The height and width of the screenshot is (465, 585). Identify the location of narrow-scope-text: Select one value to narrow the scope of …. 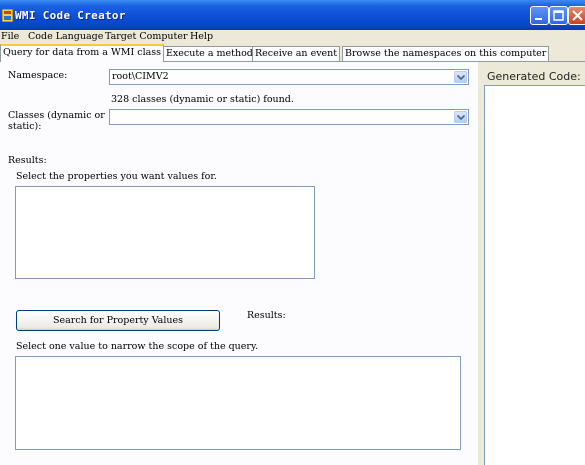
(137, 346).